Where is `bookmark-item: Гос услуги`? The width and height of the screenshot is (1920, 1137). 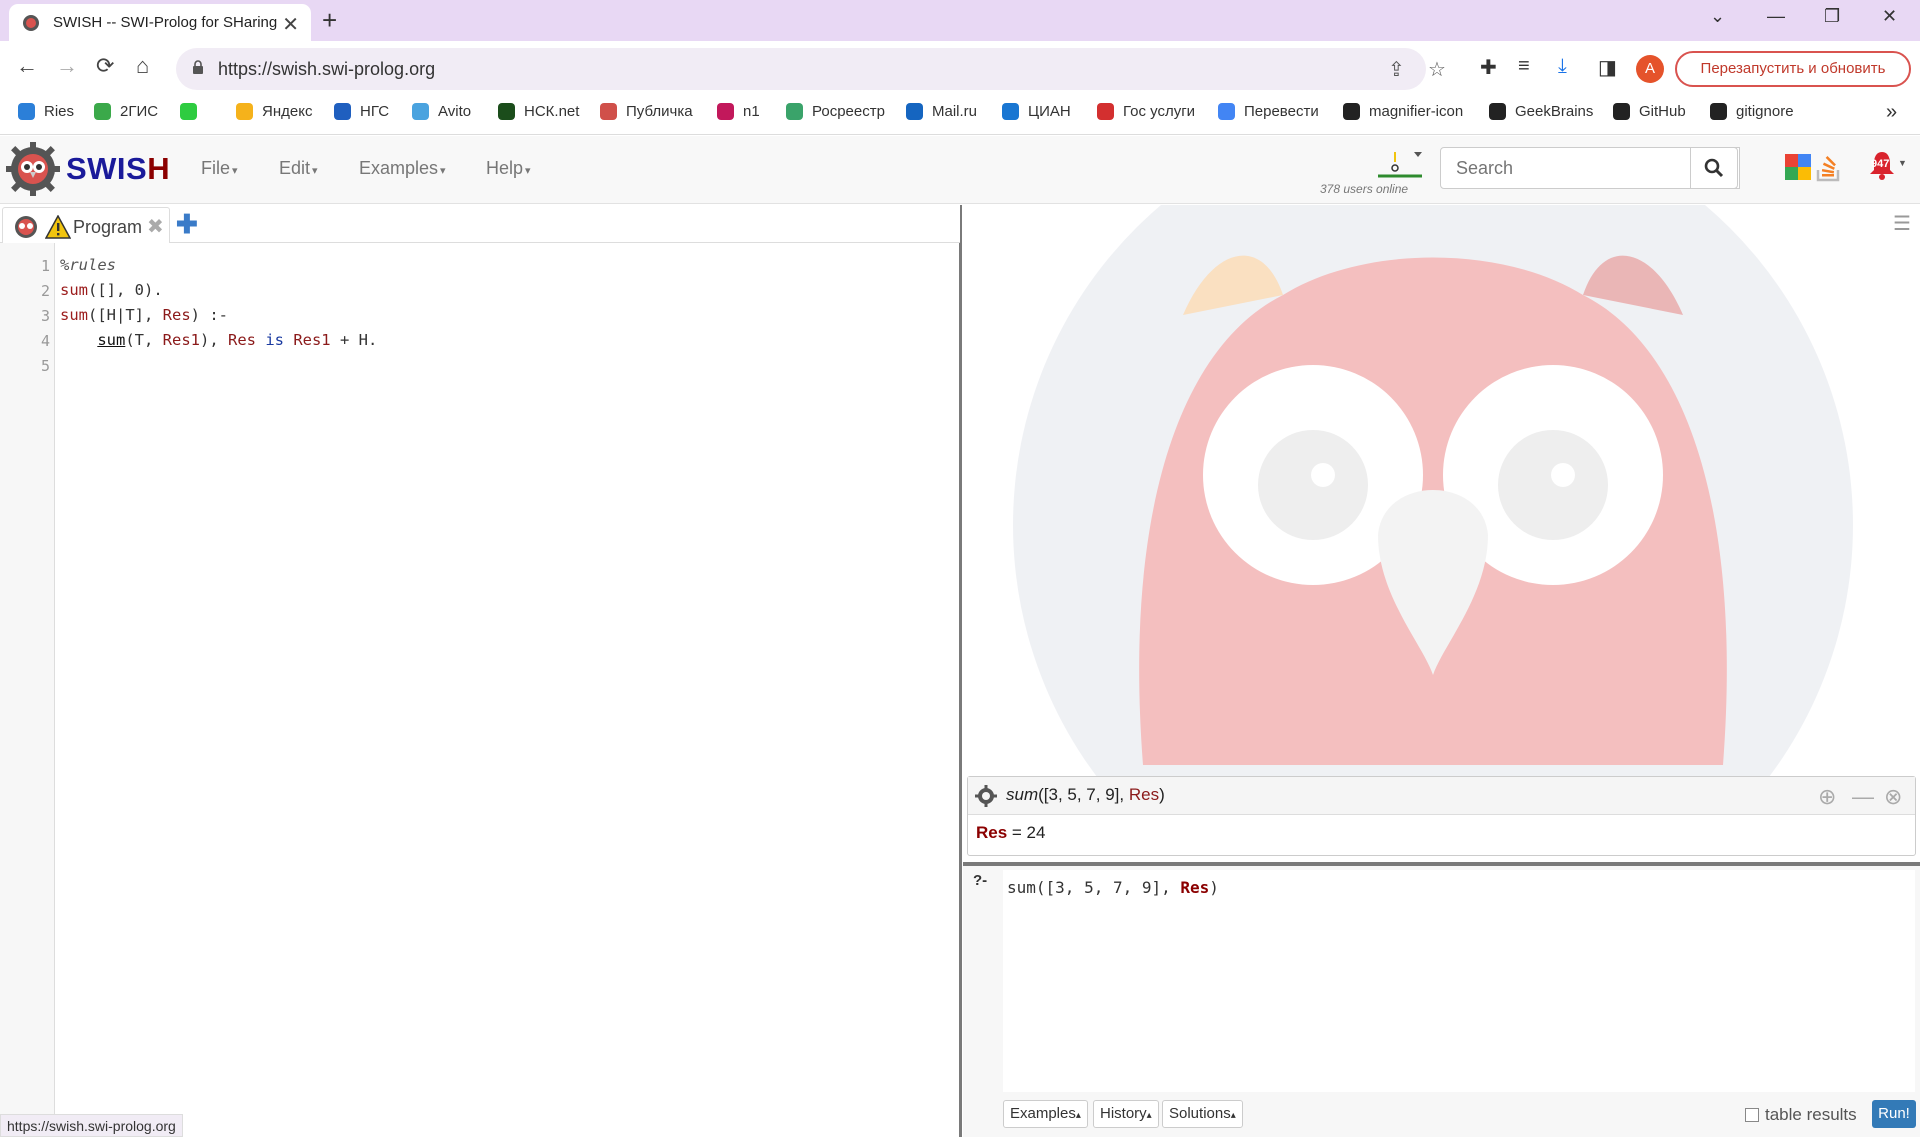 bookmark-item: Гос услуги is located at coordinates (1146, 111).